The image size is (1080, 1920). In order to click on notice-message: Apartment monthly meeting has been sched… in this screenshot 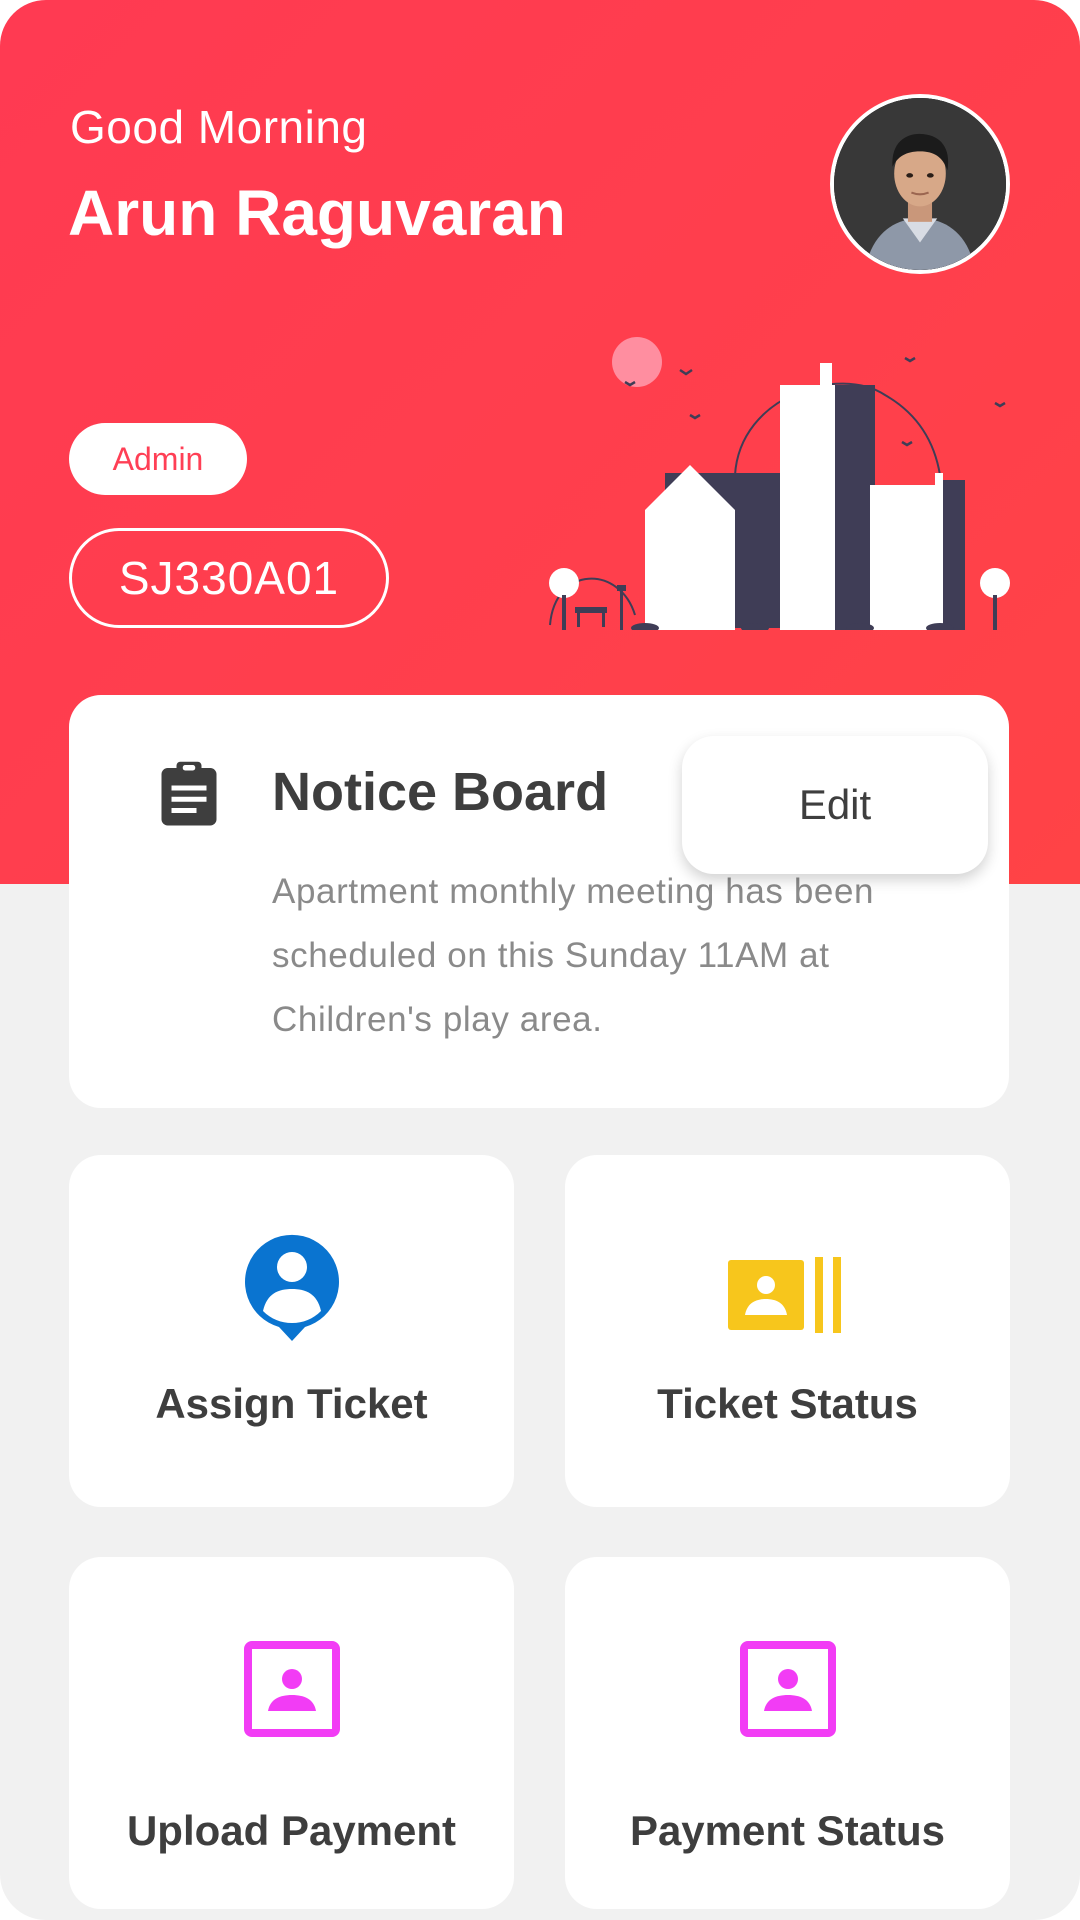, I will do `click(573, 955)`.